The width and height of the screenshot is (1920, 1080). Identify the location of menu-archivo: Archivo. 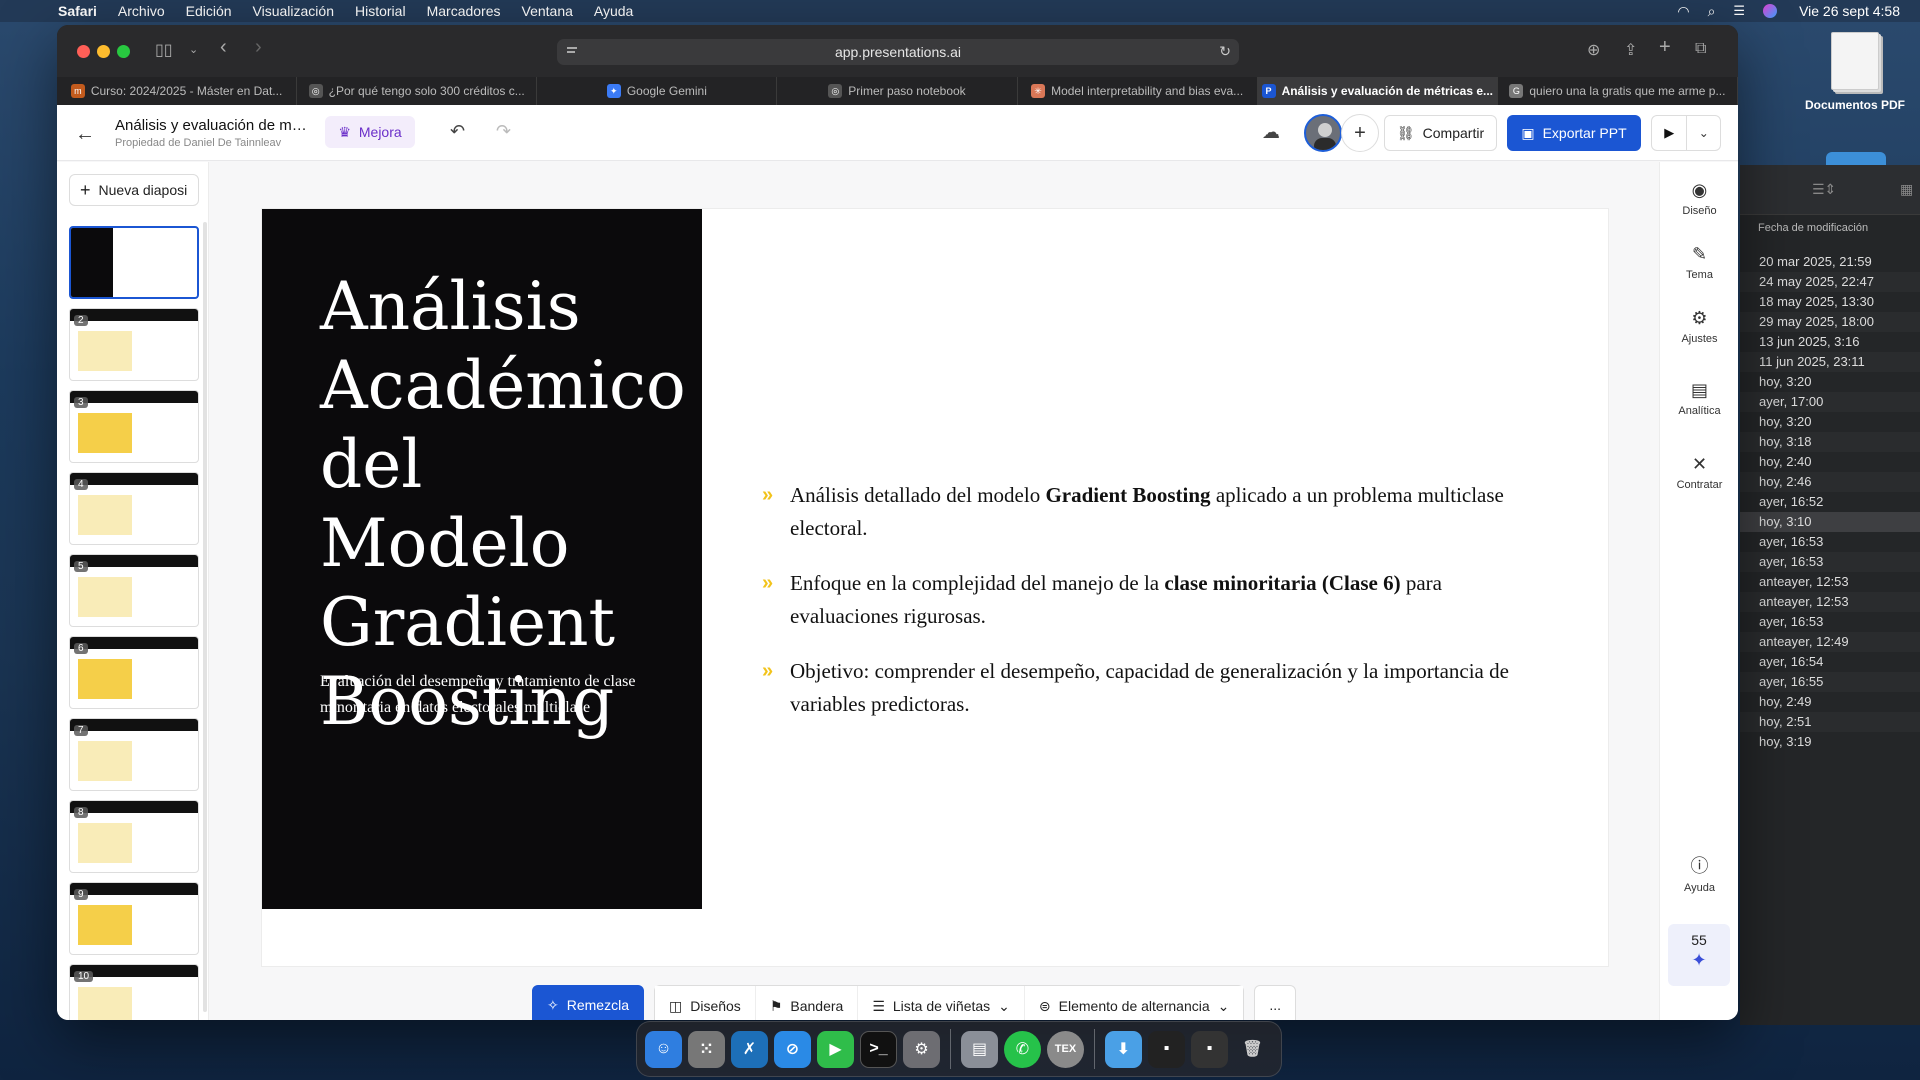
(141, 11).